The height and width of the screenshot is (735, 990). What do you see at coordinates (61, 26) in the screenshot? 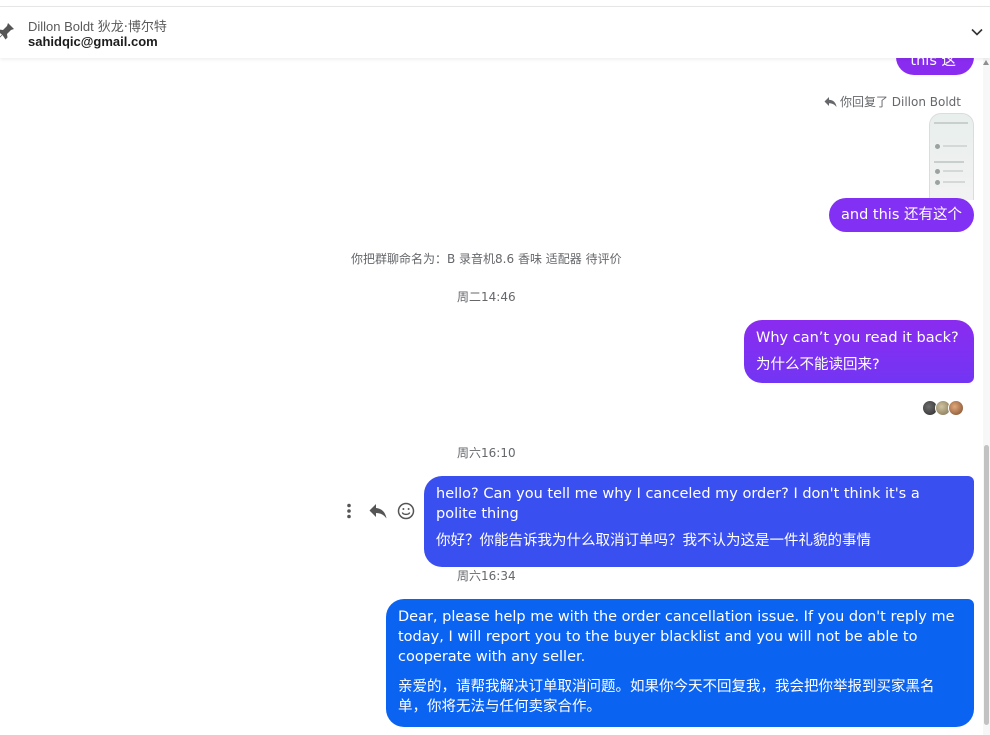
I see `contact-name-en: Dillon Boldt` at bounding box center [61, 26].